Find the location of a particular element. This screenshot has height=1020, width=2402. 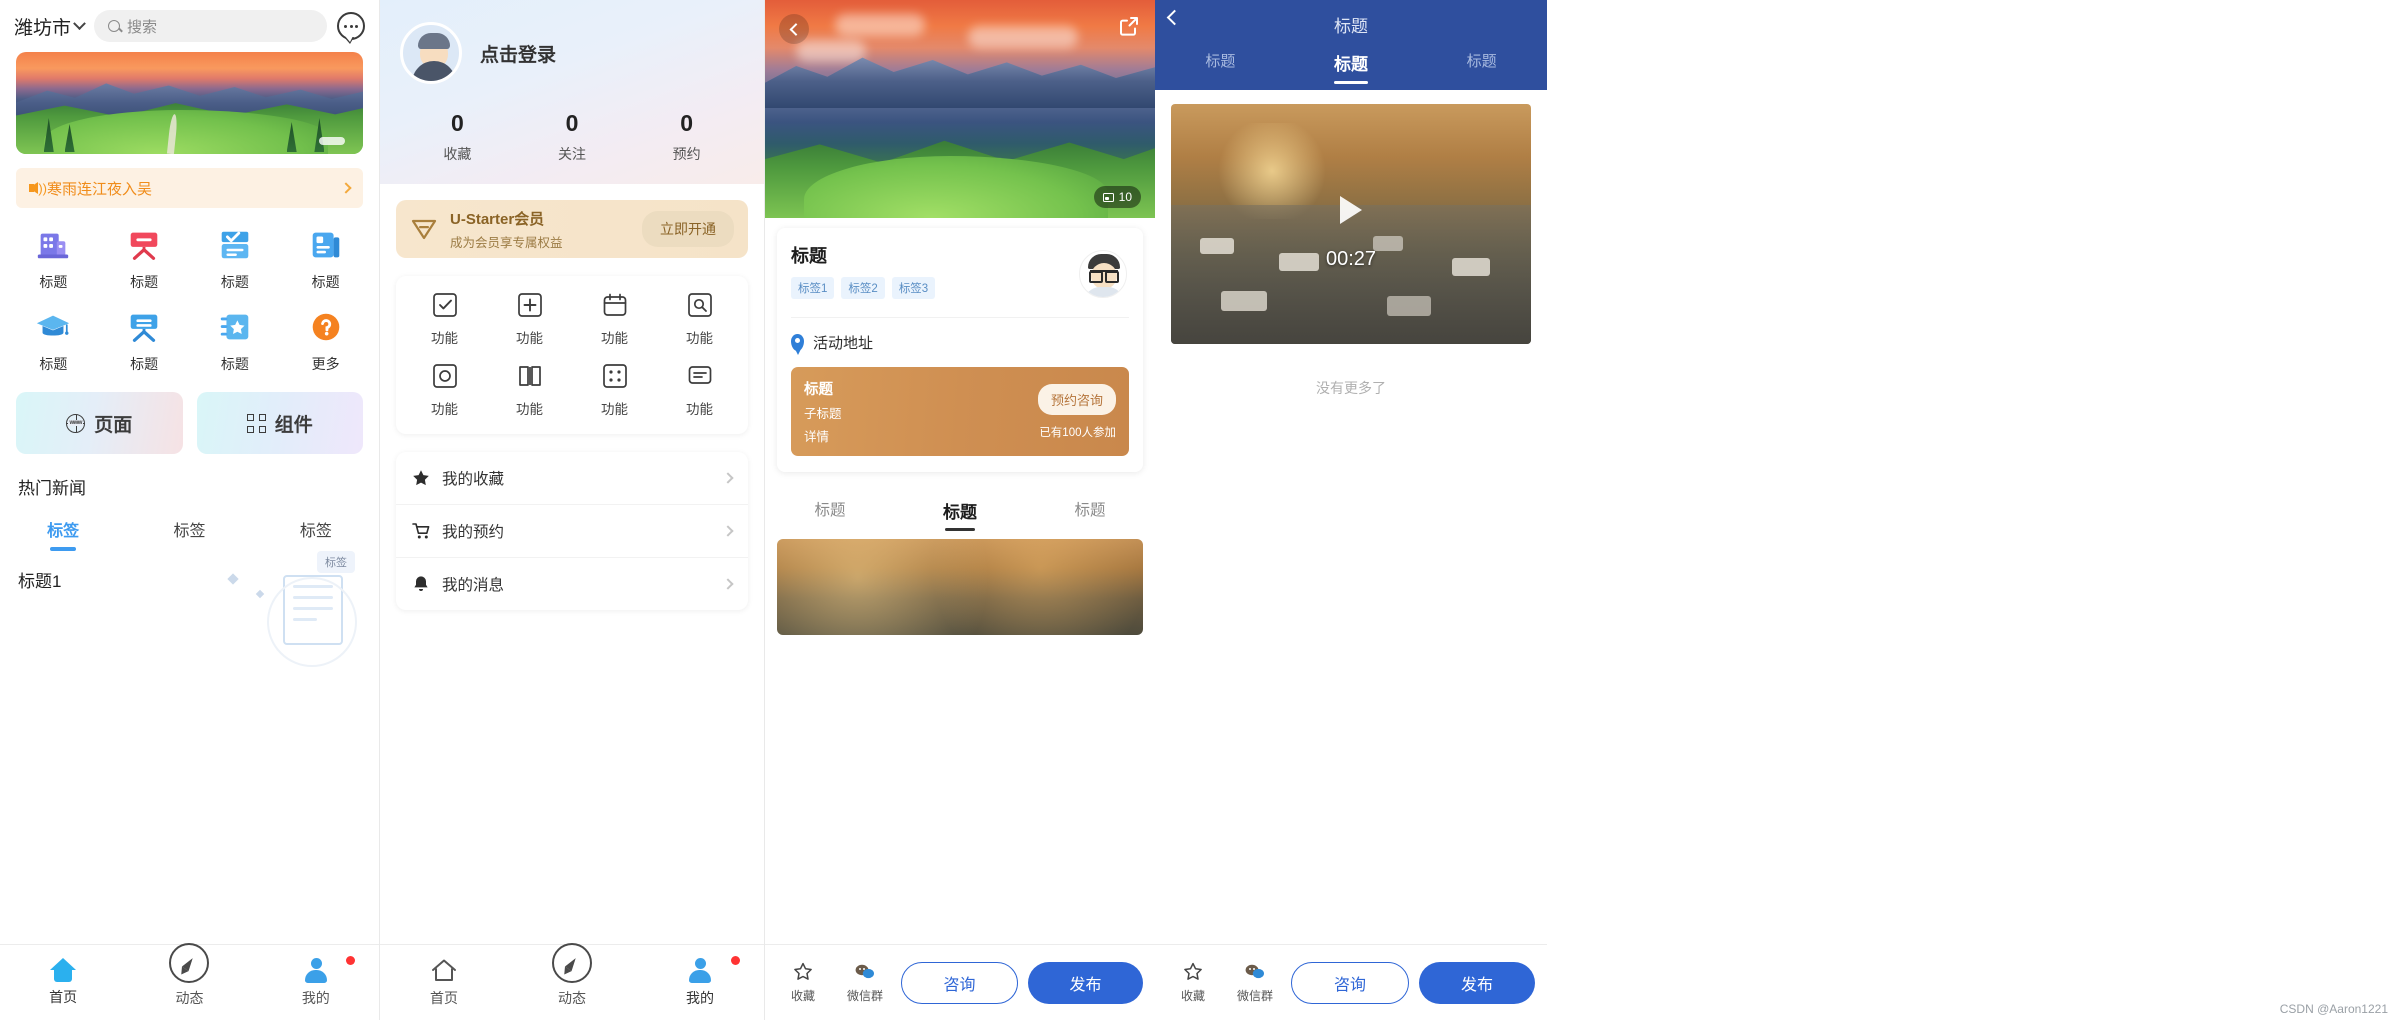

grid-item-5: 标题 is located at coordinates (144, 341).